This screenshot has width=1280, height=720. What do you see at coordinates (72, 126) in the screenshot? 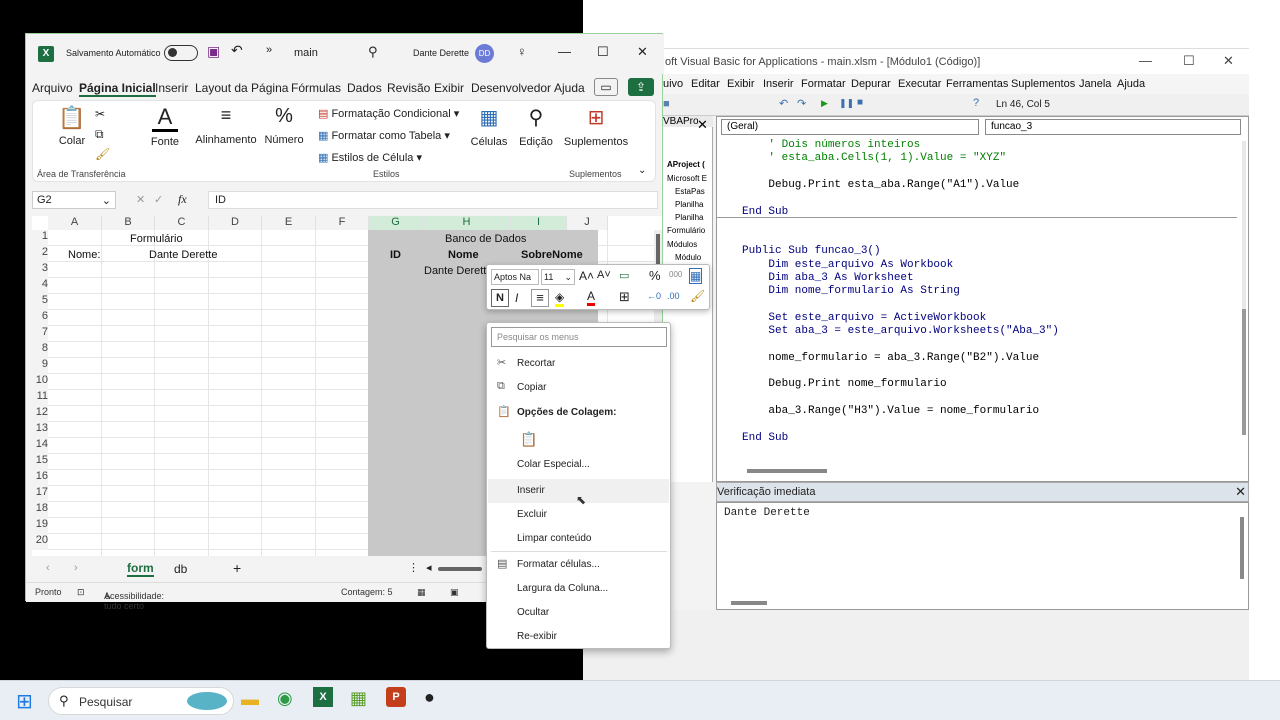
I see `paste-button: 📋 Colar` at bounding box center [72, 126].